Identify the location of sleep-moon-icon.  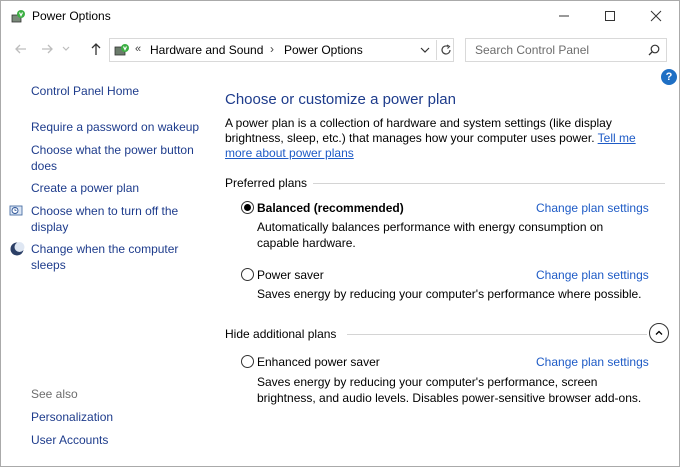
(17, 249).